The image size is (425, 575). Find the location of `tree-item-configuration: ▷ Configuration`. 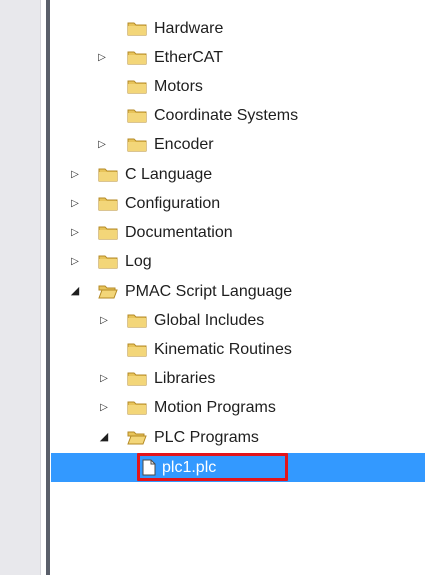

tree-item-configuration: ▷ Configuration is located at coordinates (238, 203).